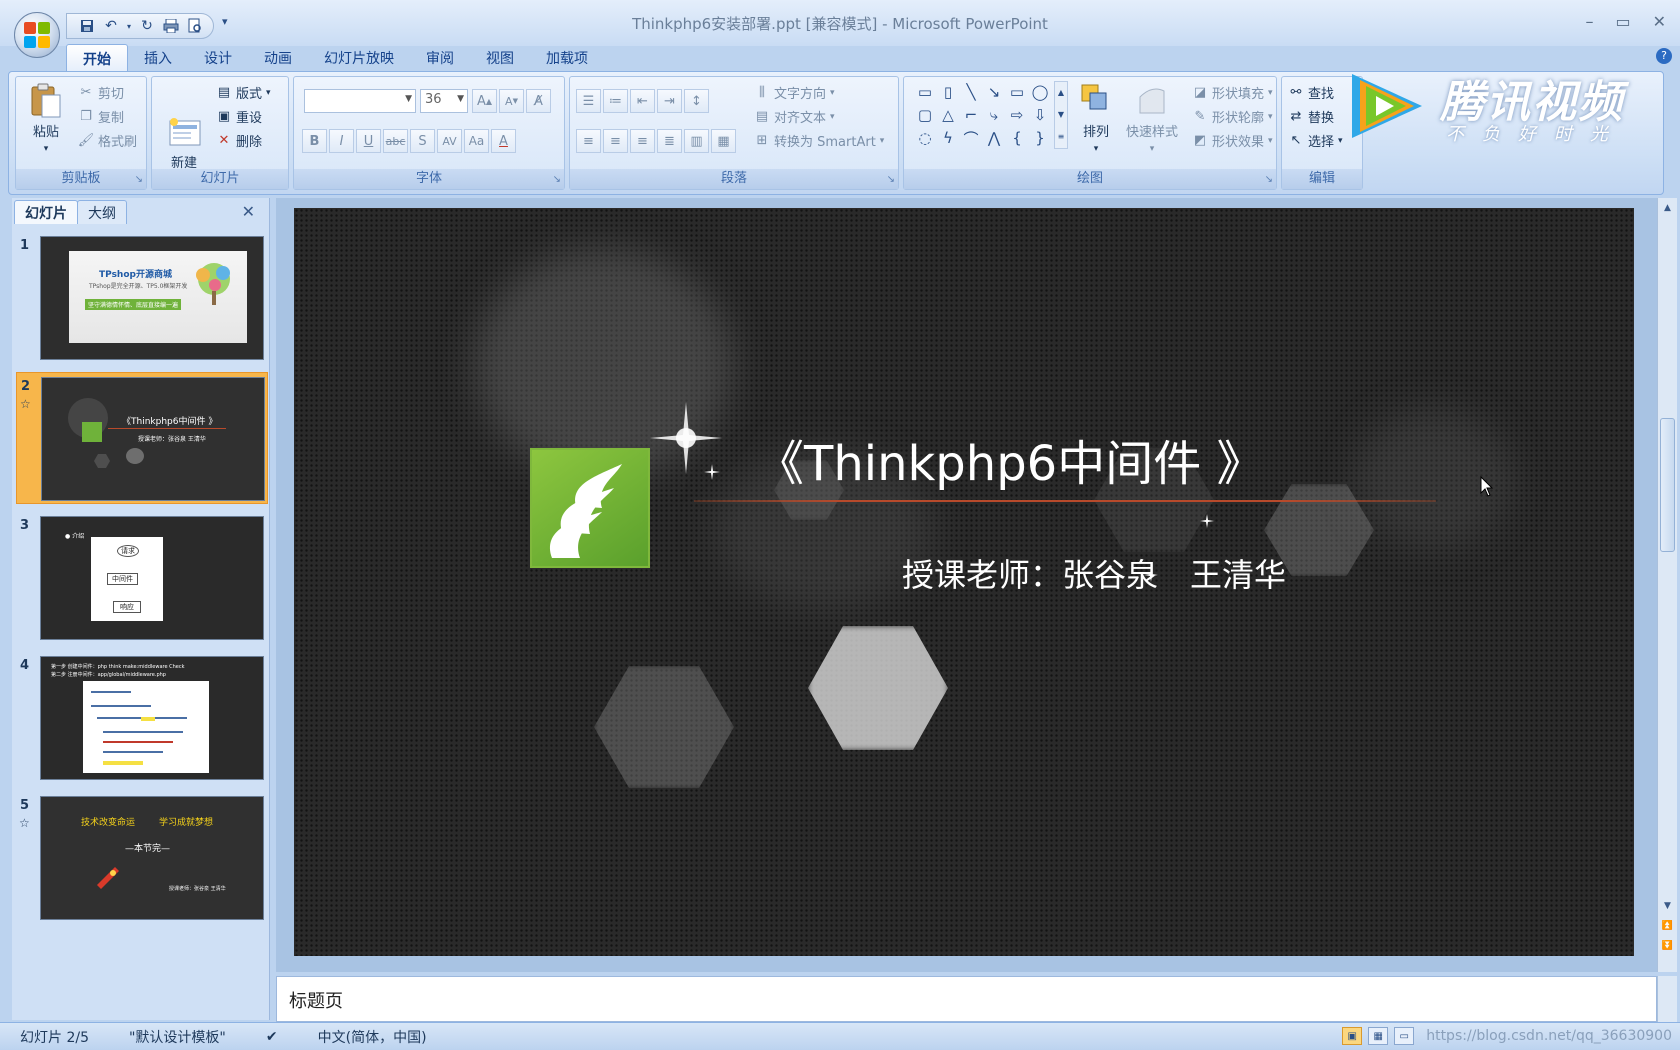 This screenshot has height=1050, width=1680. Describe the element at coordinates (1017, 92) in the screenshot. I see `rectangle-shape-icon: ▭` at that location.